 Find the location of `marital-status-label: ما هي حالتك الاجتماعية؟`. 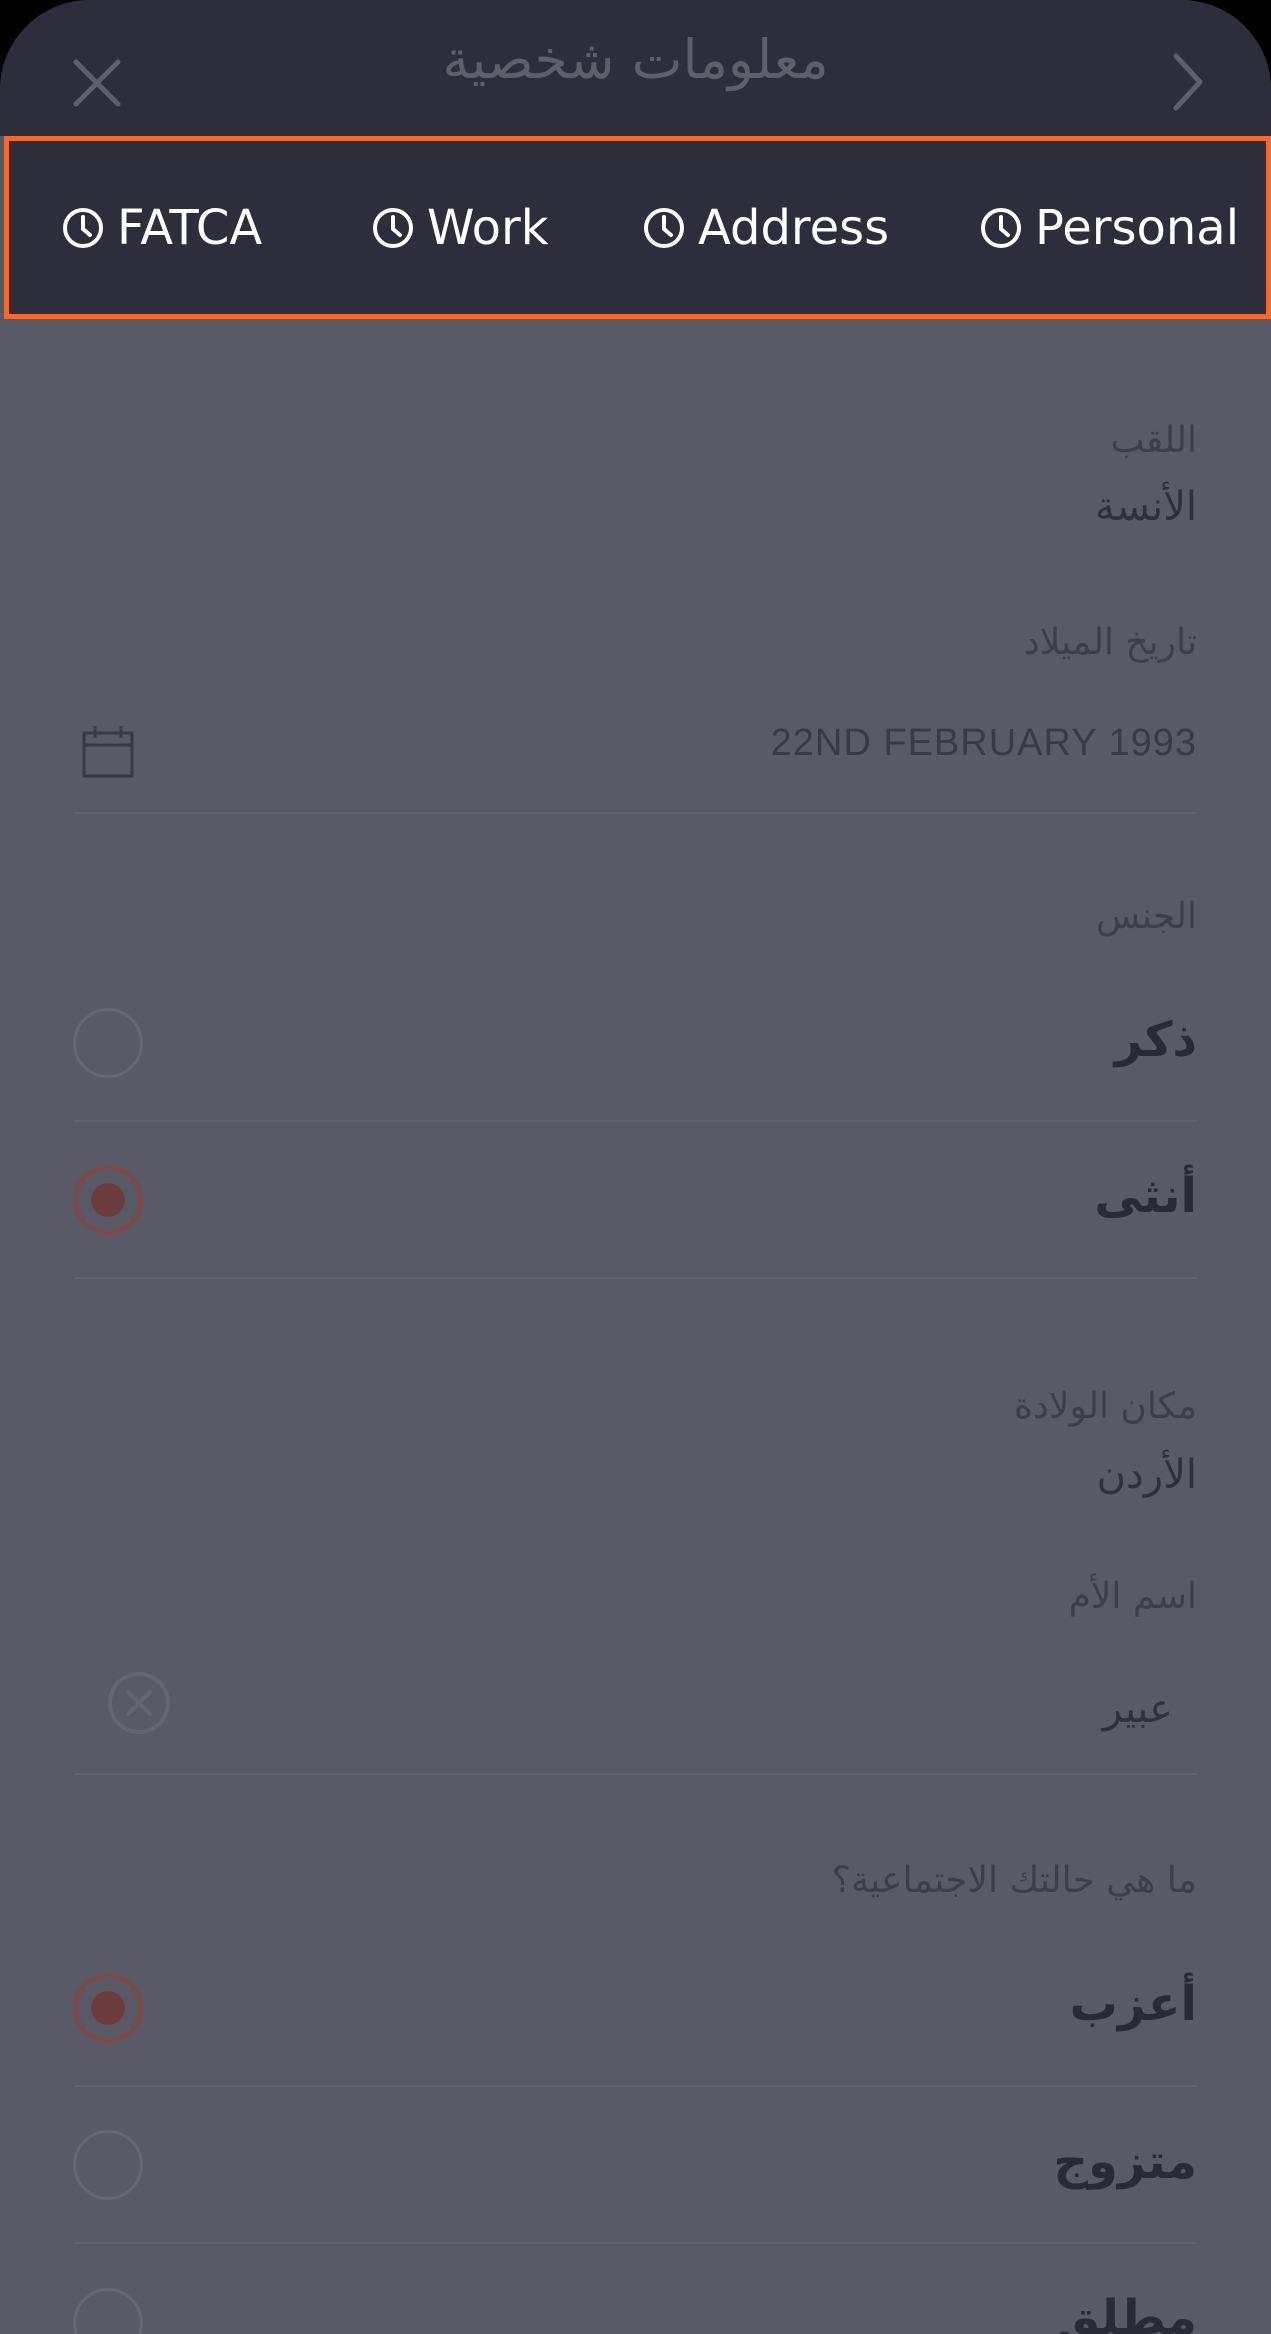

marital-status-label: ما هي حالتك الاجتماعية؟ is located at coordinates (1014, 1880).